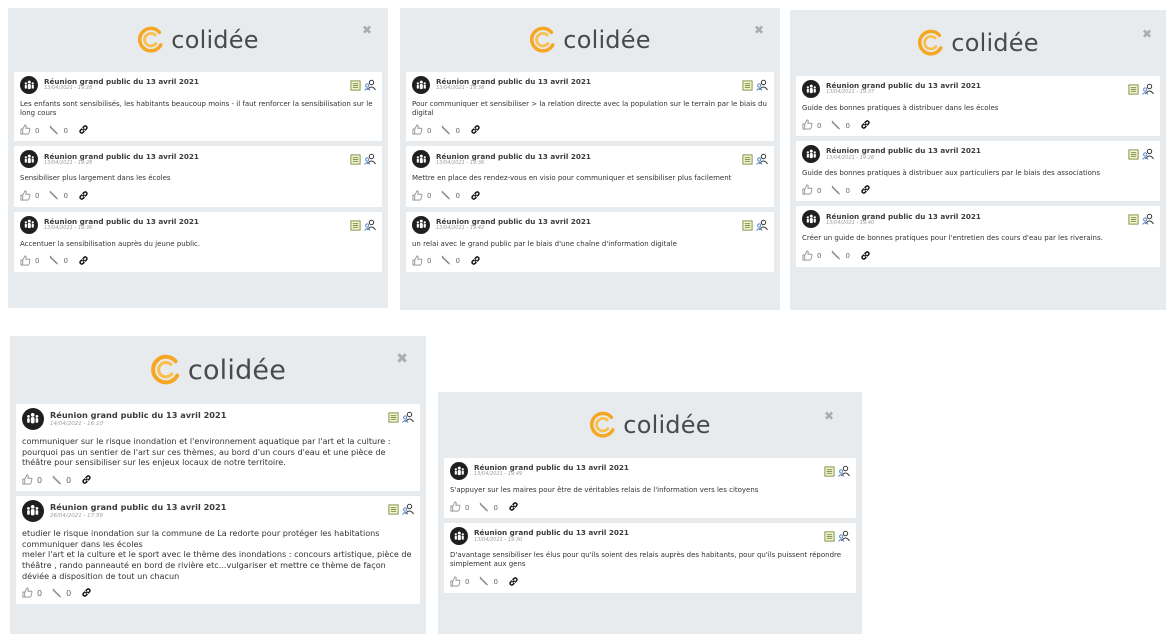 The width and height of the screenshot is (1168, 634). I want to click on logo-mark-icon, so click(151, 40).